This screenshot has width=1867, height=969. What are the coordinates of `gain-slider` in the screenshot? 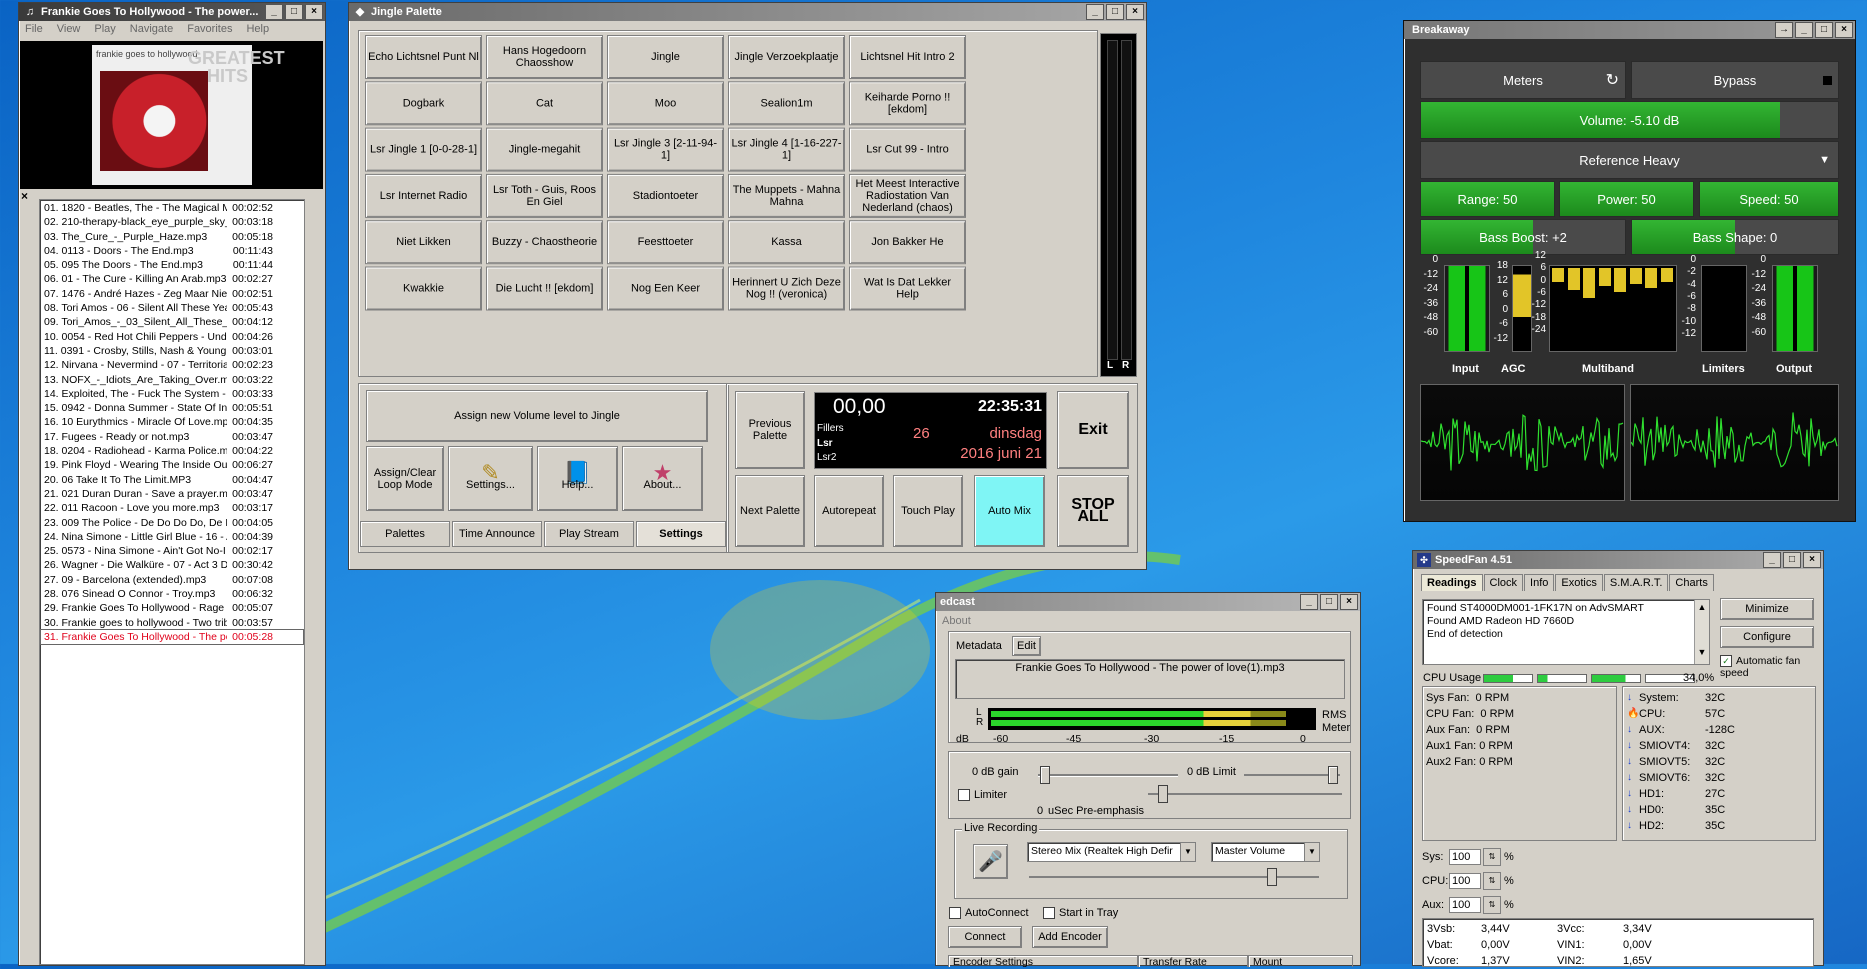 It's located at (1108, 774).